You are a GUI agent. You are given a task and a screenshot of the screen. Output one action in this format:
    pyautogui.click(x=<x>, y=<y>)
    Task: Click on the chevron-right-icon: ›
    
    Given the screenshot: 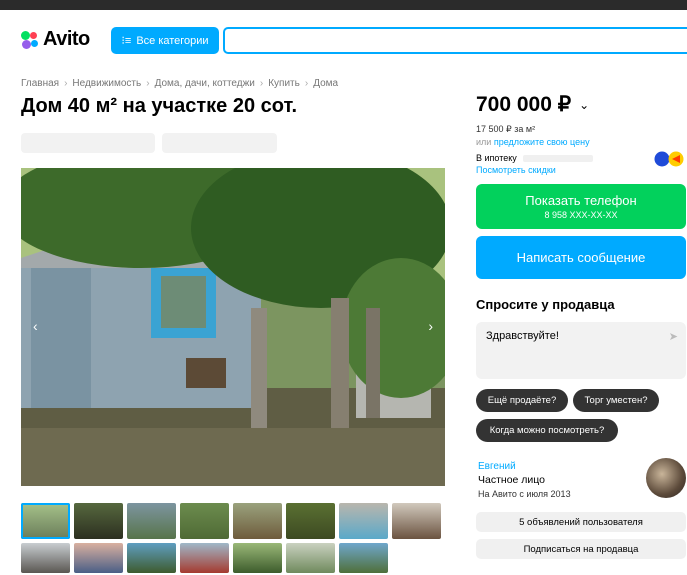 What is the action you would take?
    pyautogui.click(x=430, y=326)
    